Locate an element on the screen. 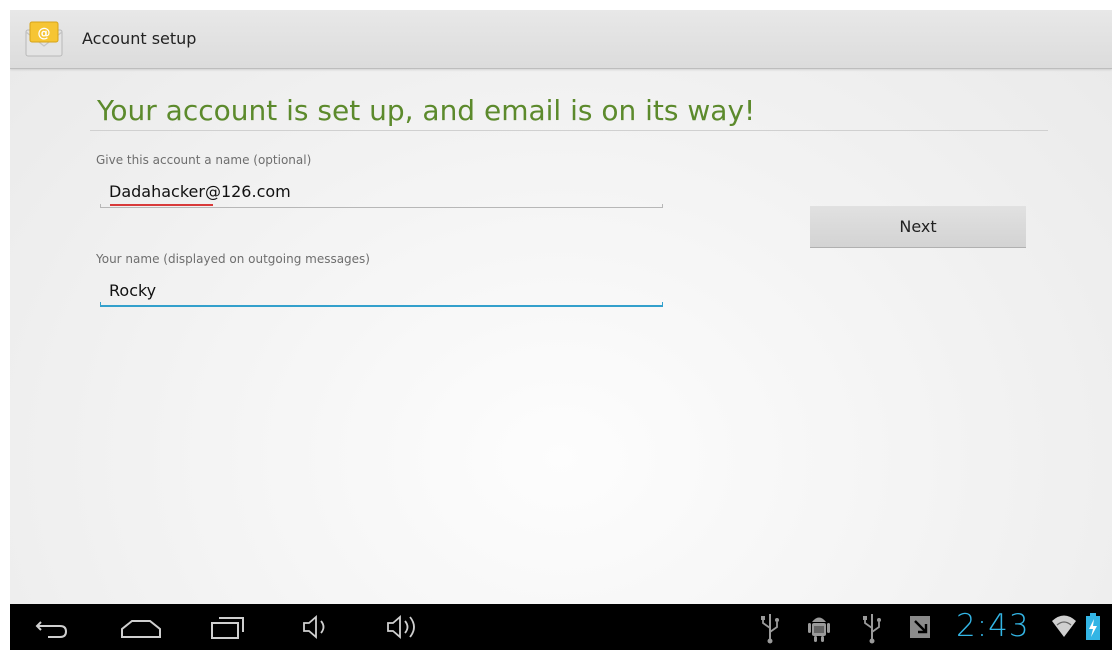  recent-apps-icon is located at coordinates (228, 627).